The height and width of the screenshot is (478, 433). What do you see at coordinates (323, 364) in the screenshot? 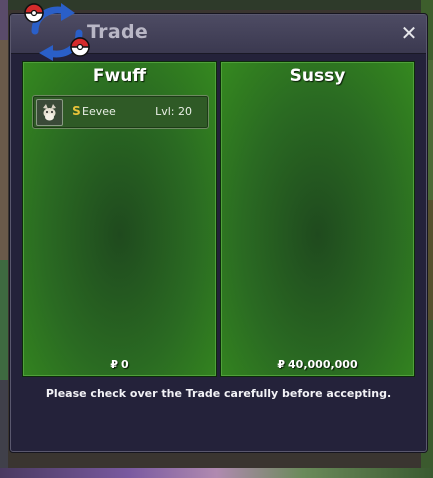
I see `money-amount: 40,000,000` at bounding box center [323, 364].